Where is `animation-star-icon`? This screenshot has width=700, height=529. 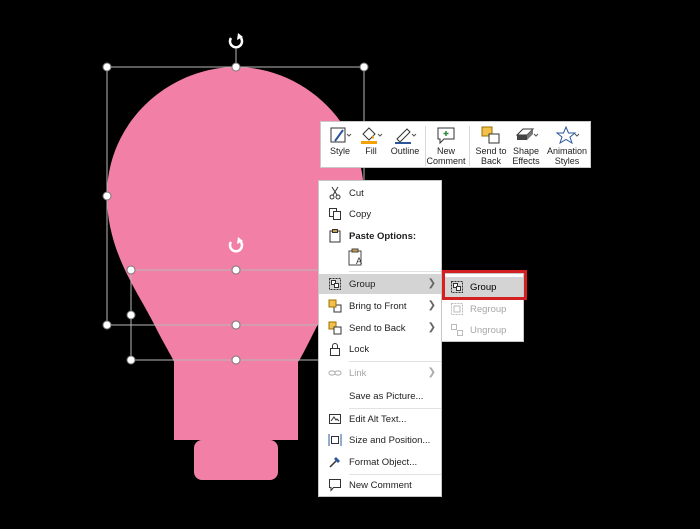 animation-star-icon is located at coordinates (567, 135).